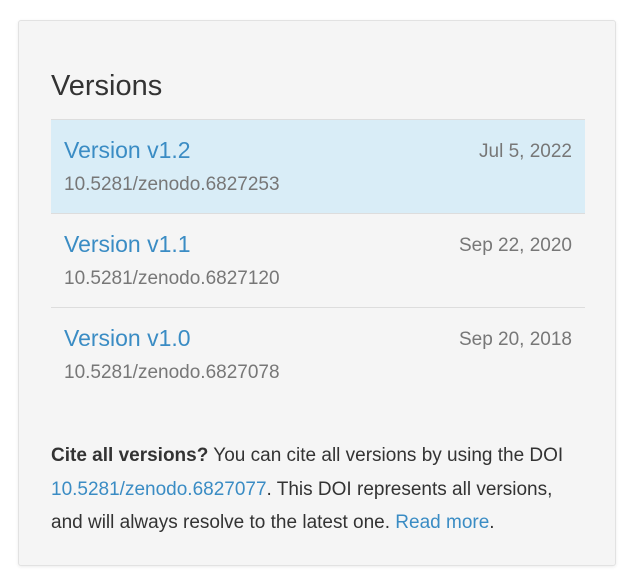 The image size is (636, 580). Describe the element at coordinates (107, 86) in the screenshot. I see `versions-title: Versions` at that location.